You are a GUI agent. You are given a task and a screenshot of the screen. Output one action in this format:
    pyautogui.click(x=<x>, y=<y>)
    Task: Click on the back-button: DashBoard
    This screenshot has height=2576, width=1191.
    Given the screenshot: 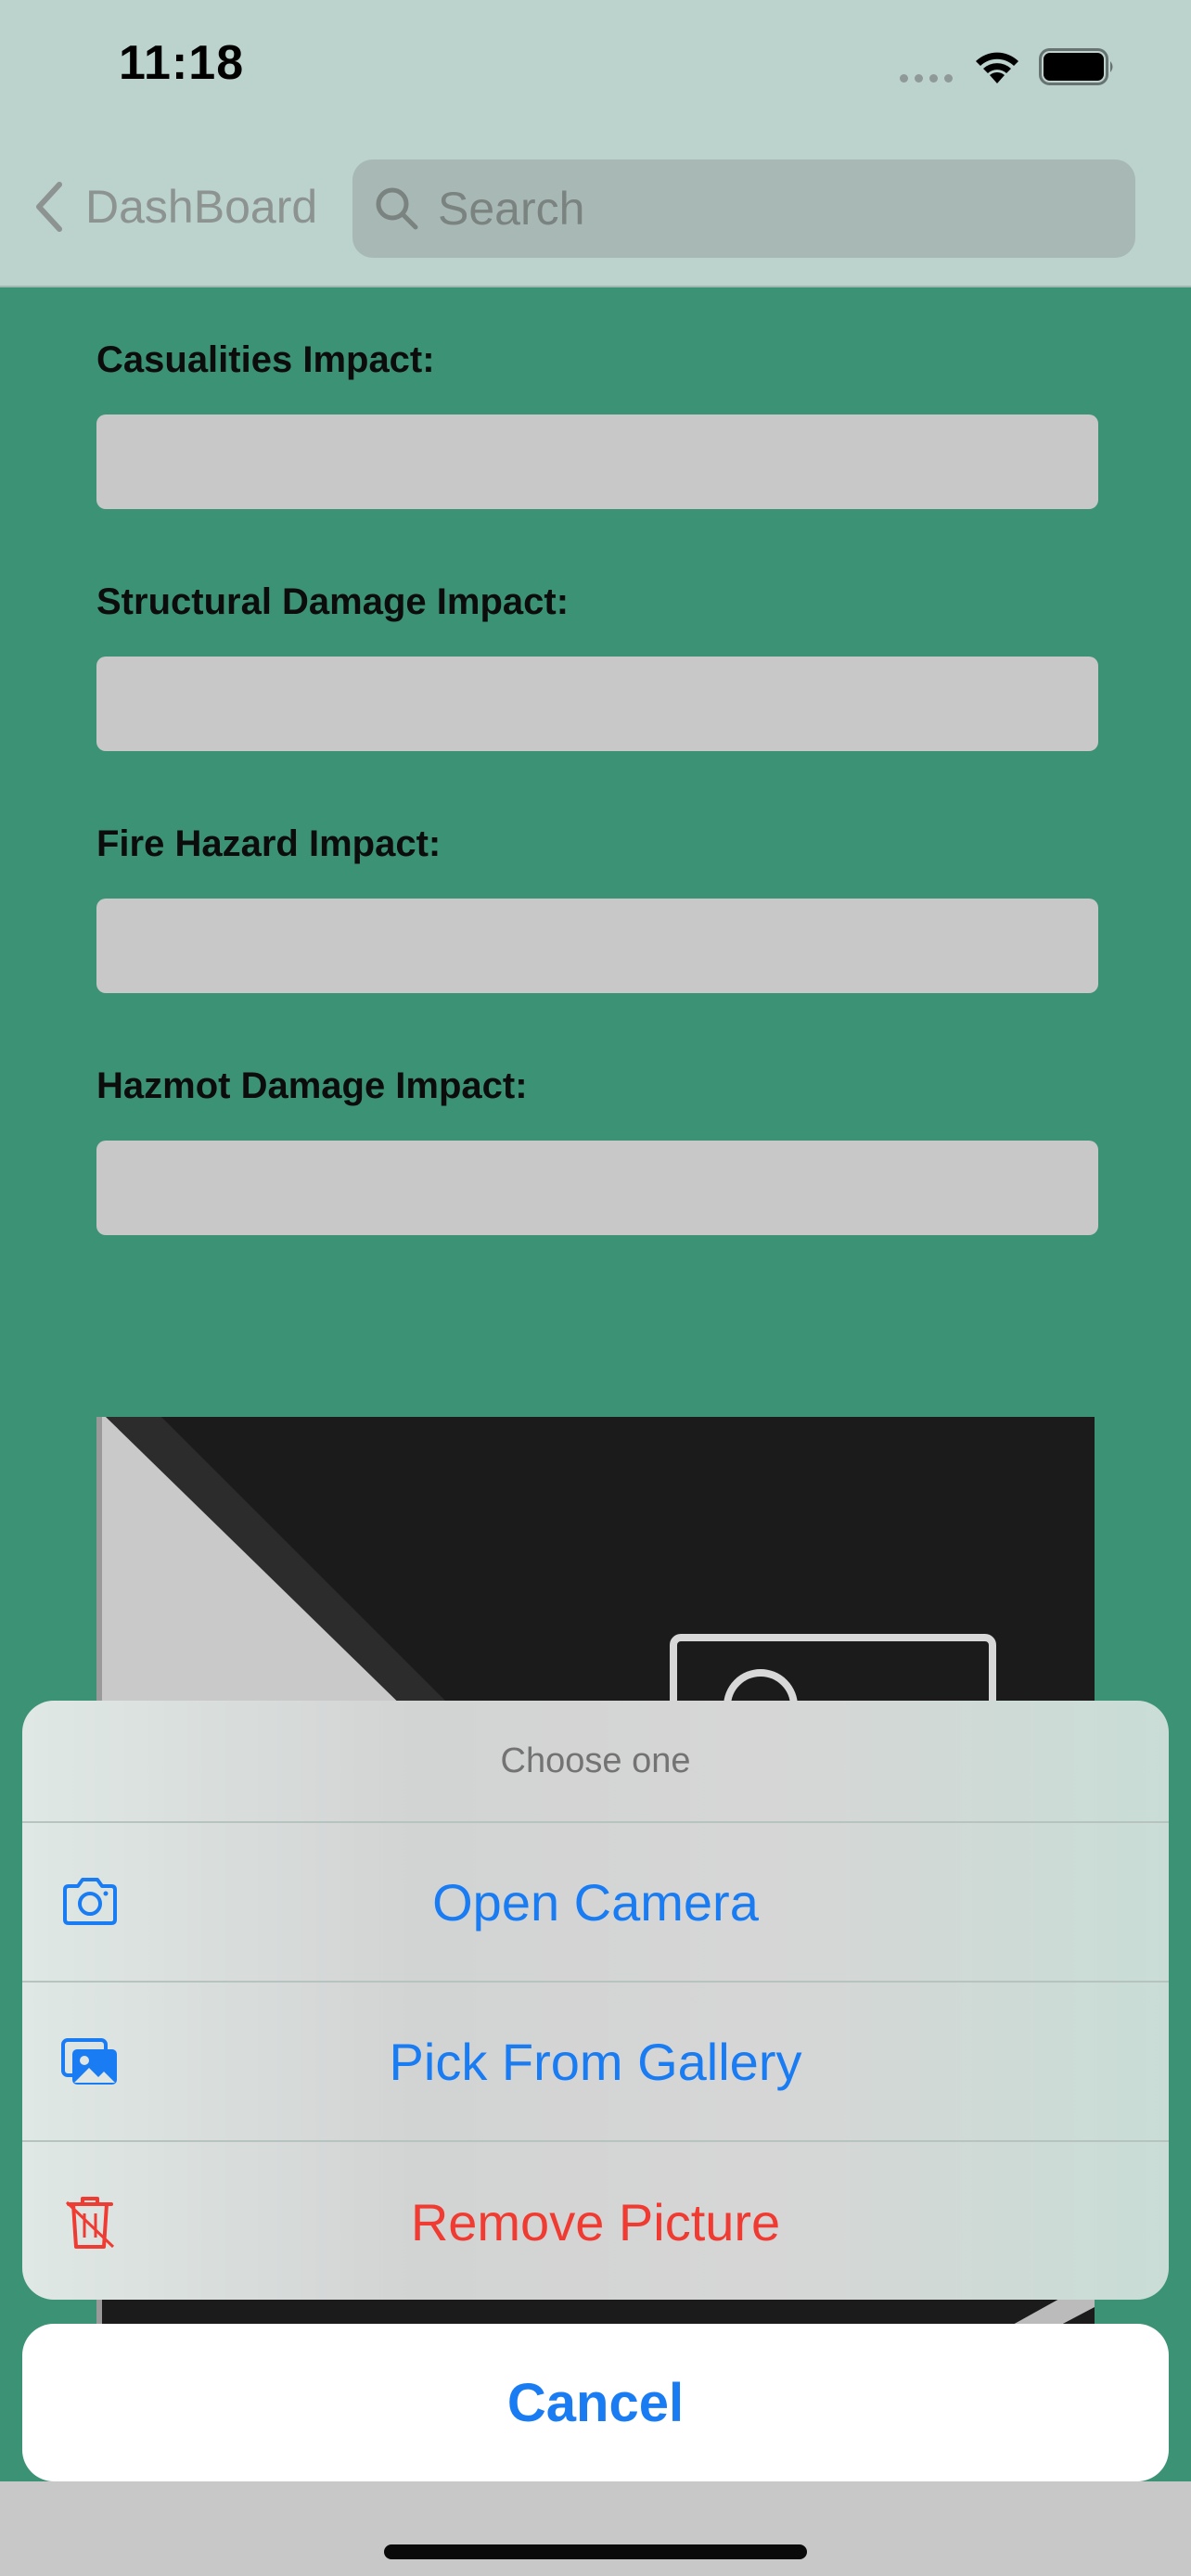 What is the action you would take?
    pyautogui.click(x=174, y=207)
    